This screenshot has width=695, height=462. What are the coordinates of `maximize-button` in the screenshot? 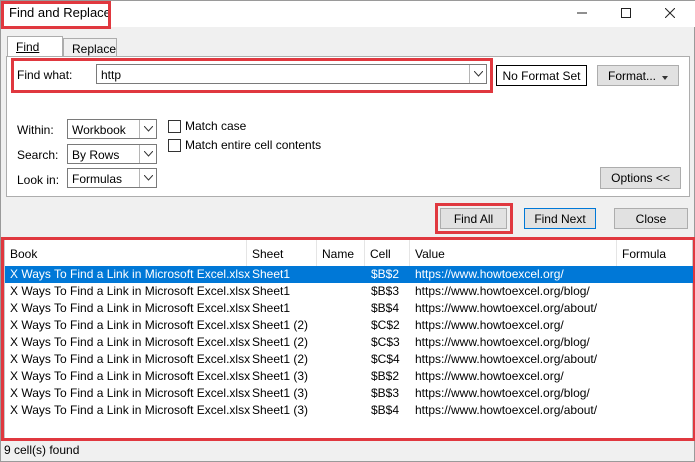 It's located at (626, 14).